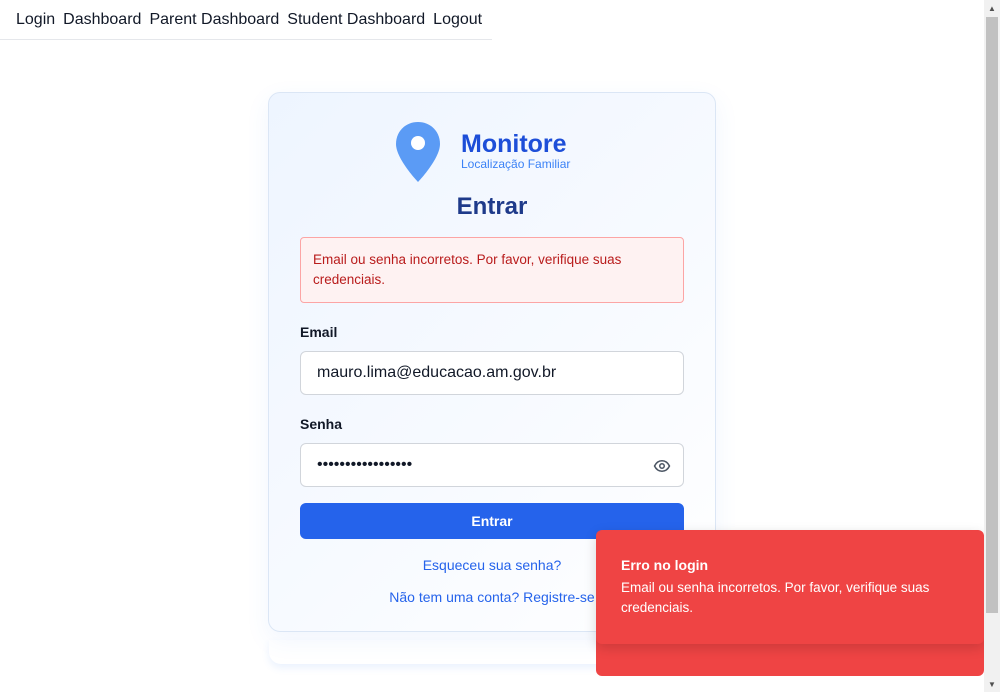 This screenshot has width=1000, height=692. I want to click on email-label: Email, so click(319, 332).